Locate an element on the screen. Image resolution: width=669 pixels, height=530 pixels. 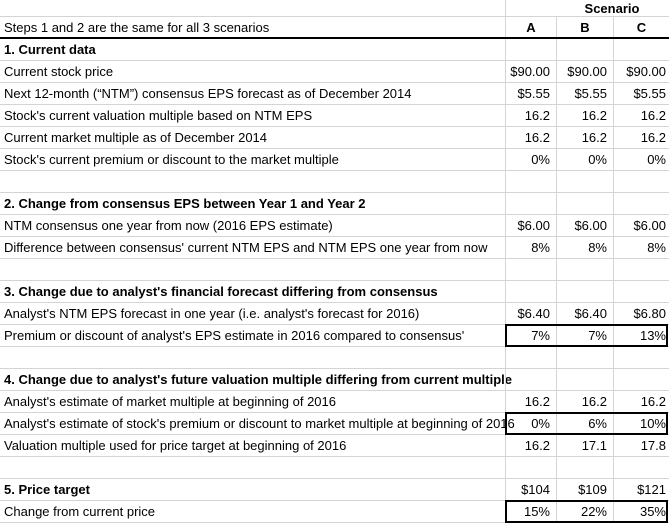
cell-a: $5.55 is located at coordinates (530, 93).